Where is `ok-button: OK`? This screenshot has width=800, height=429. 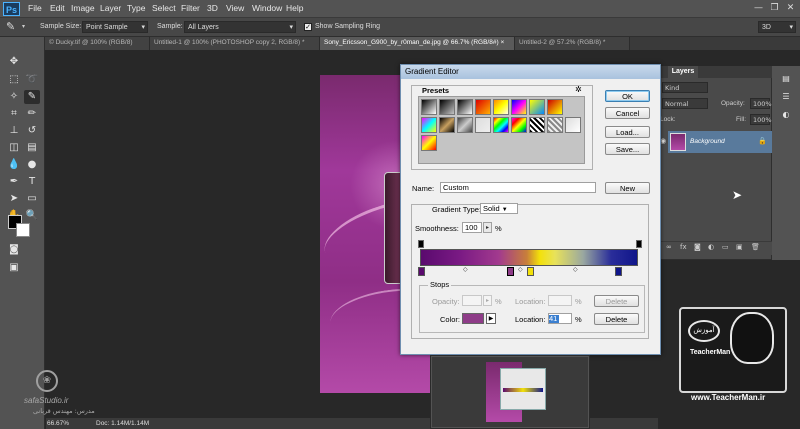
ok-button: OK is located at coordinates (627, 96).